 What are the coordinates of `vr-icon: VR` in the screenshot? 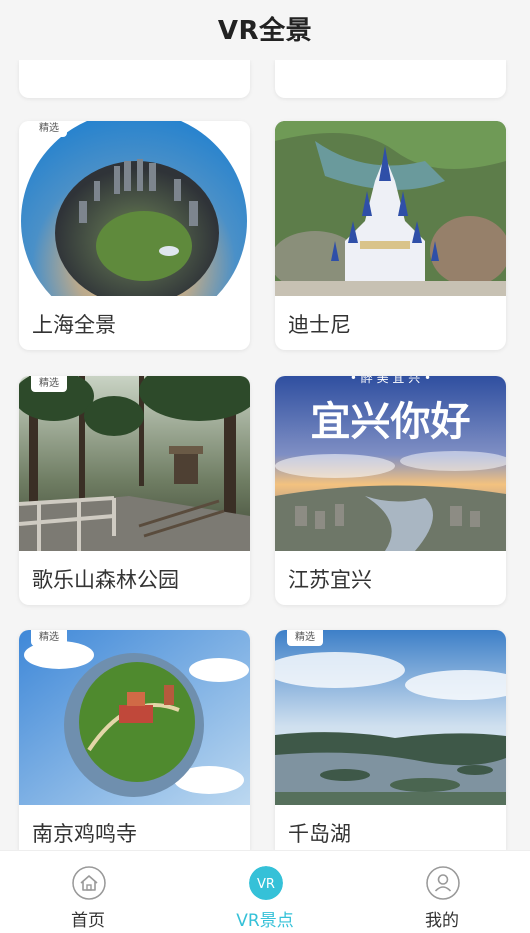 It's located at (266, 883).